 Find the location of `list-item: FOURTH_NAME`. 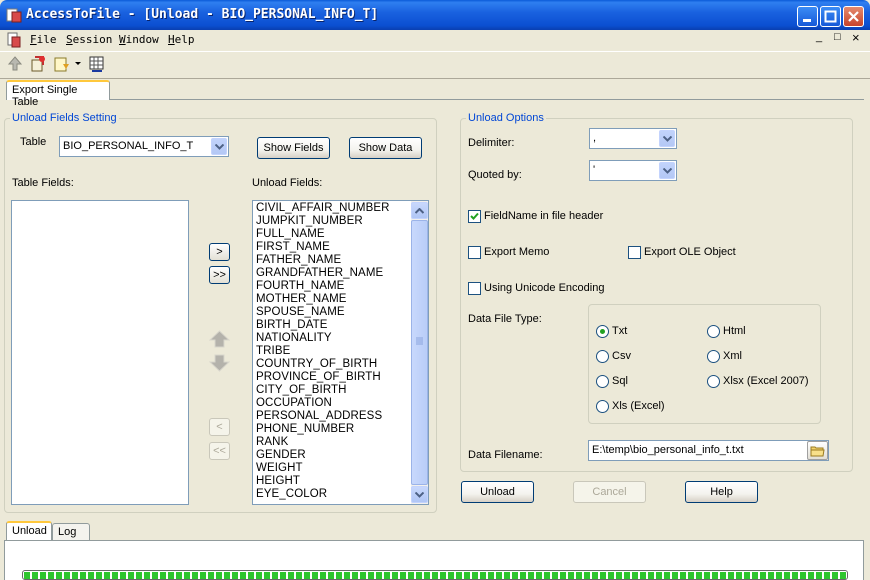

list-item: FOURTH_NAME is located at coordinates (300, 286).